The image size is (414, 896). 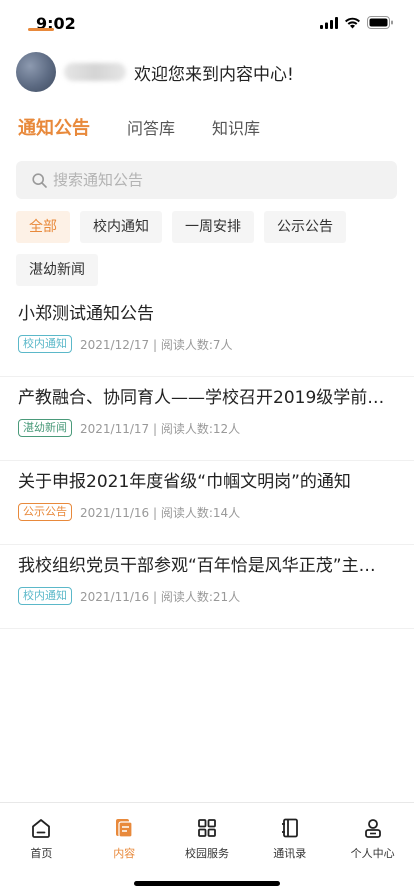 I want to click on tabbar-label: 个人中心, so click(x=372, y=853).